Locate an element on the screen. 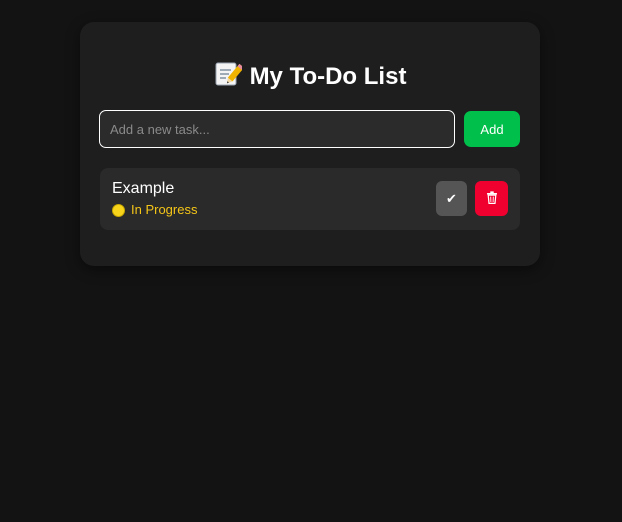 The image size is (622, 522). status-badge: In Progress is located at coordinates (154, 210).